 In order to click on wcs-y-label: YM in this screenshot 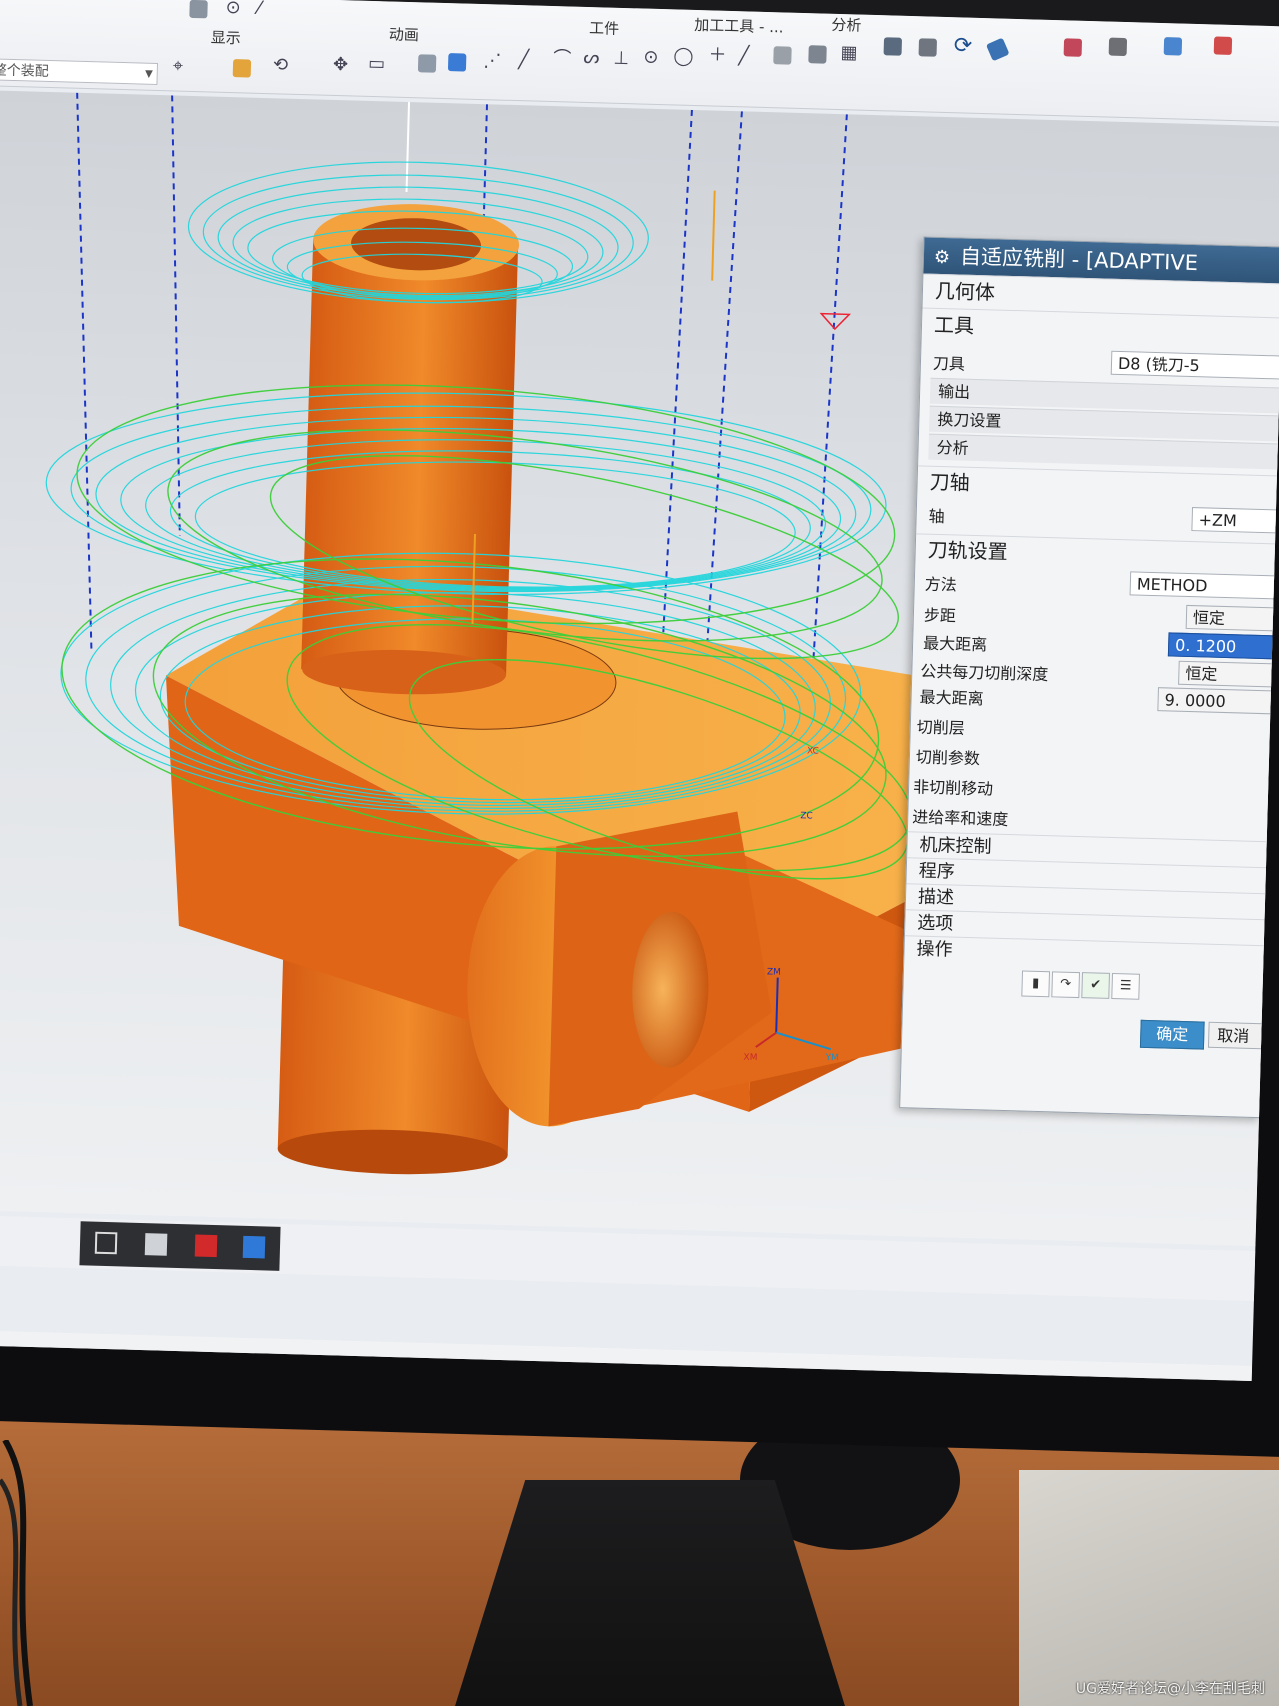, I will do `click(831, 1058)`.